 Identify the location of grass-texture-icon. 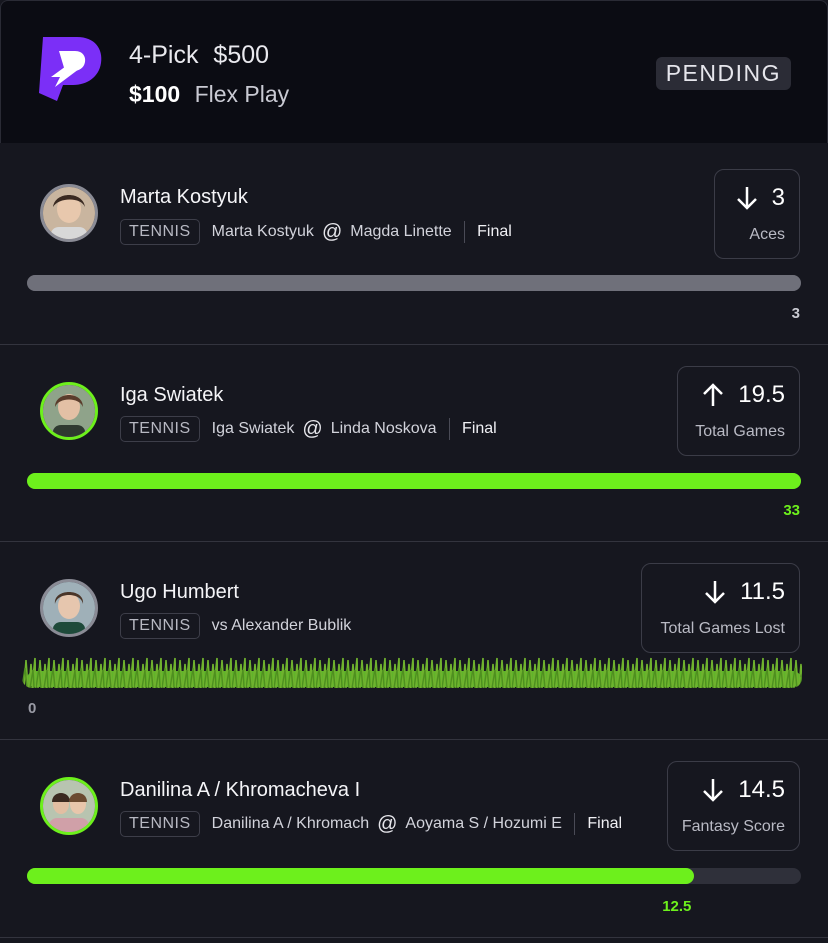
(412, 672).